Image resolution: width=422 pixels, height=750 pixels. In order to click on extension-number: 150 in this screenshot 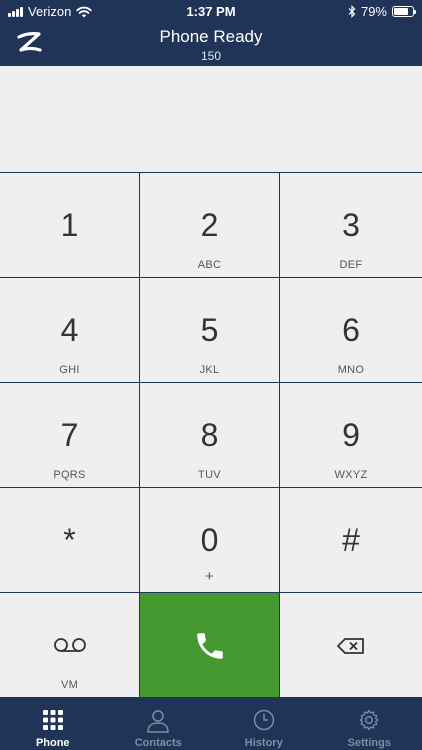, I will do `click(211, 56)`.